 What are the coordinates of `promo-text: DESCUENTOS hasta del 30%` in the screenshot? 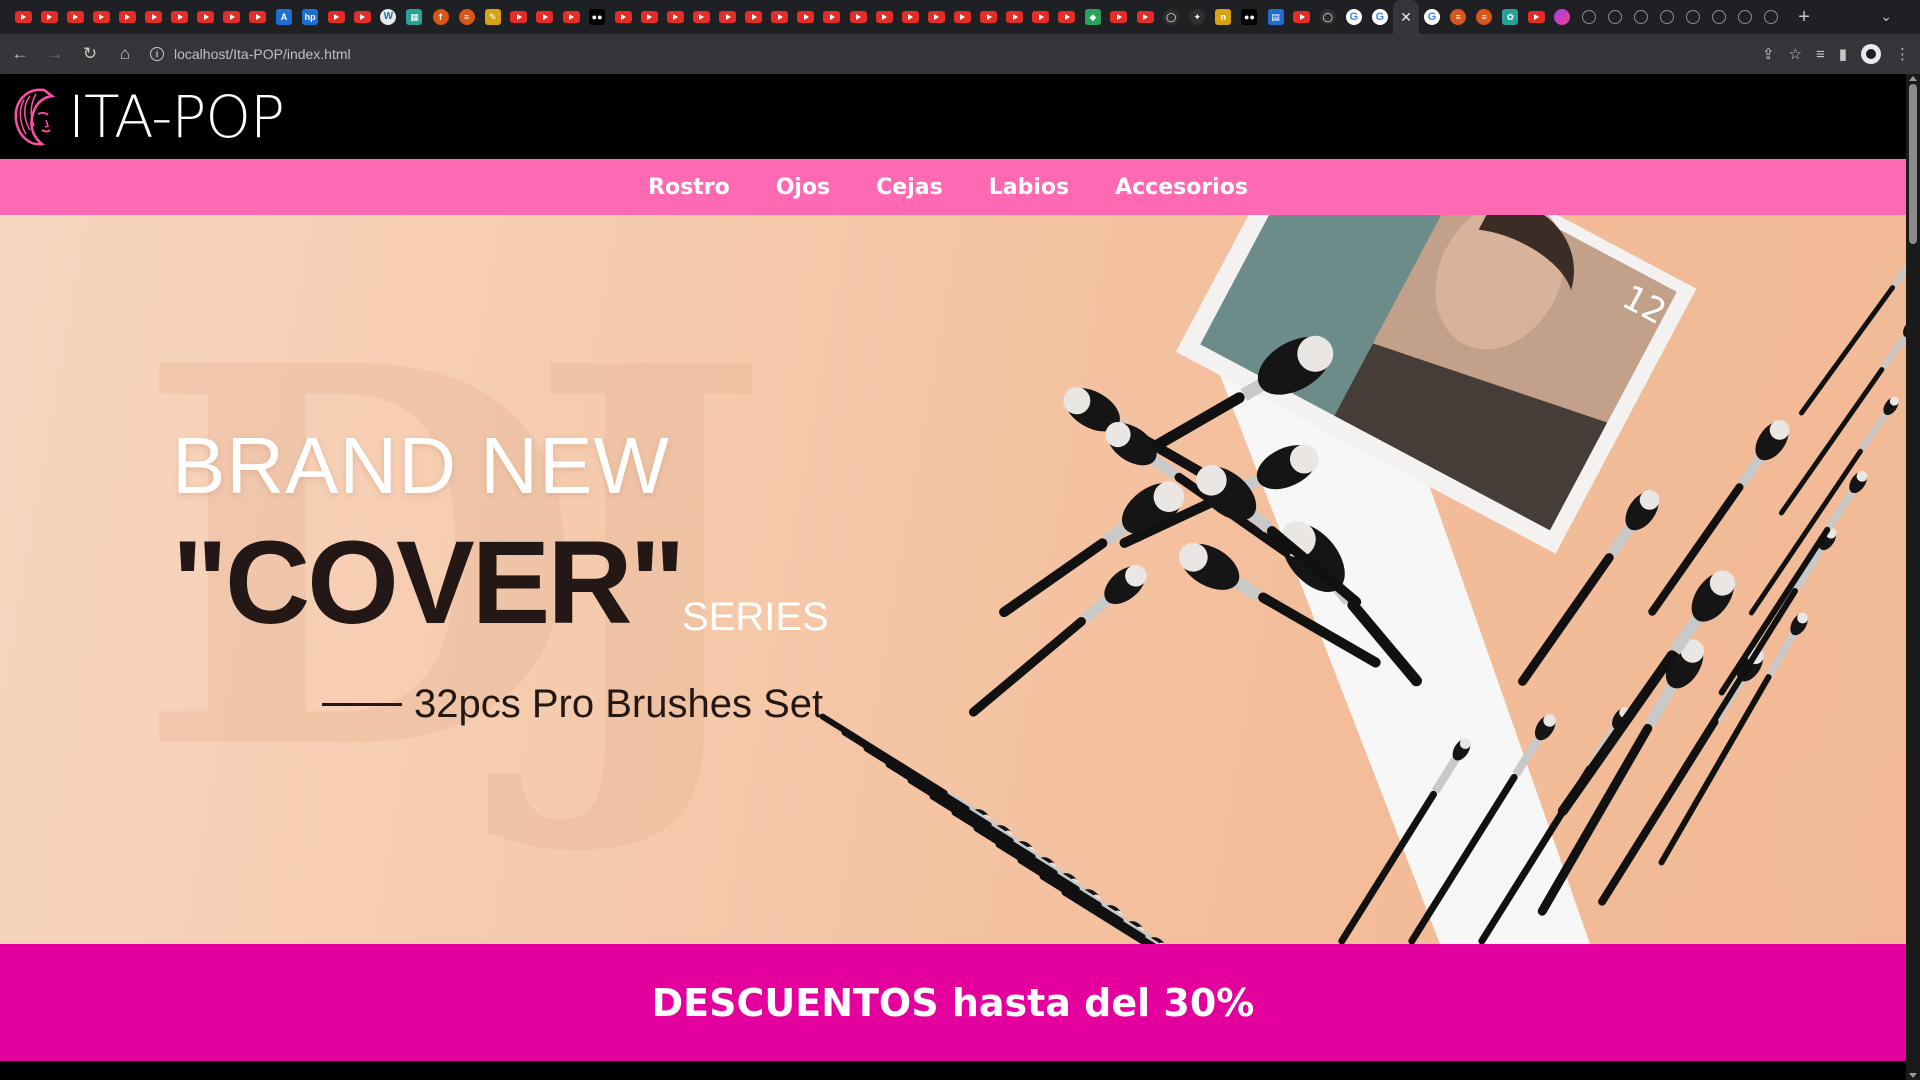 It's located at (953, 1002).